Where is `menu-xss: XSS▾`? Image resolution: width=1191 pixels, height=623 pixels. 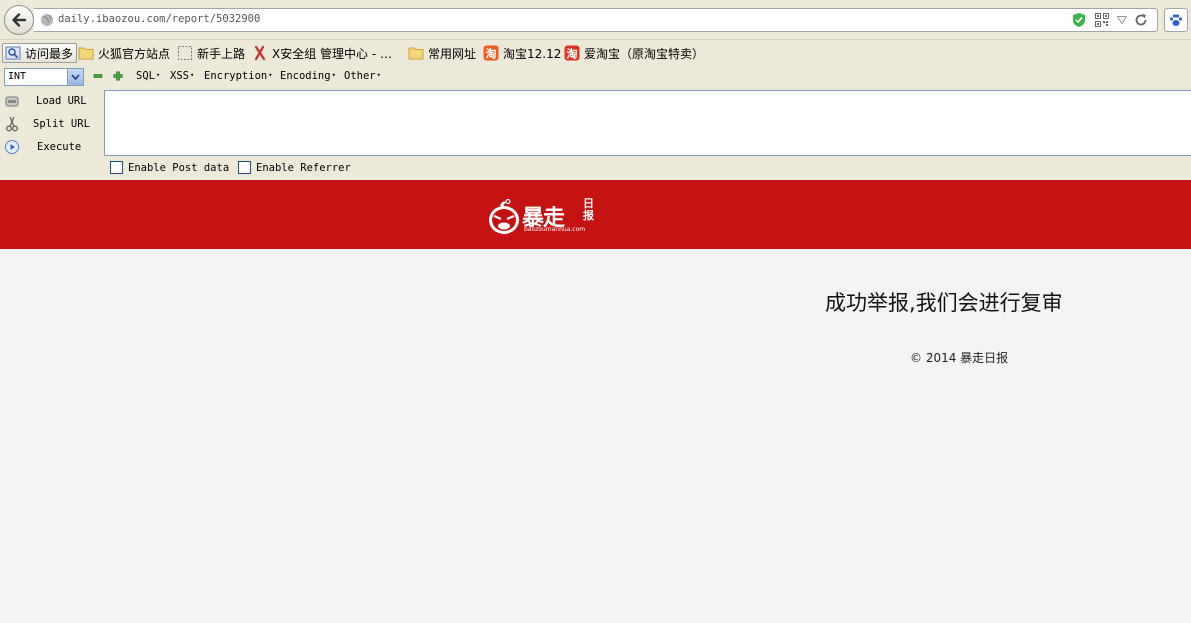
menu-xss: XSS▾ is located at coordinates (182, 76).